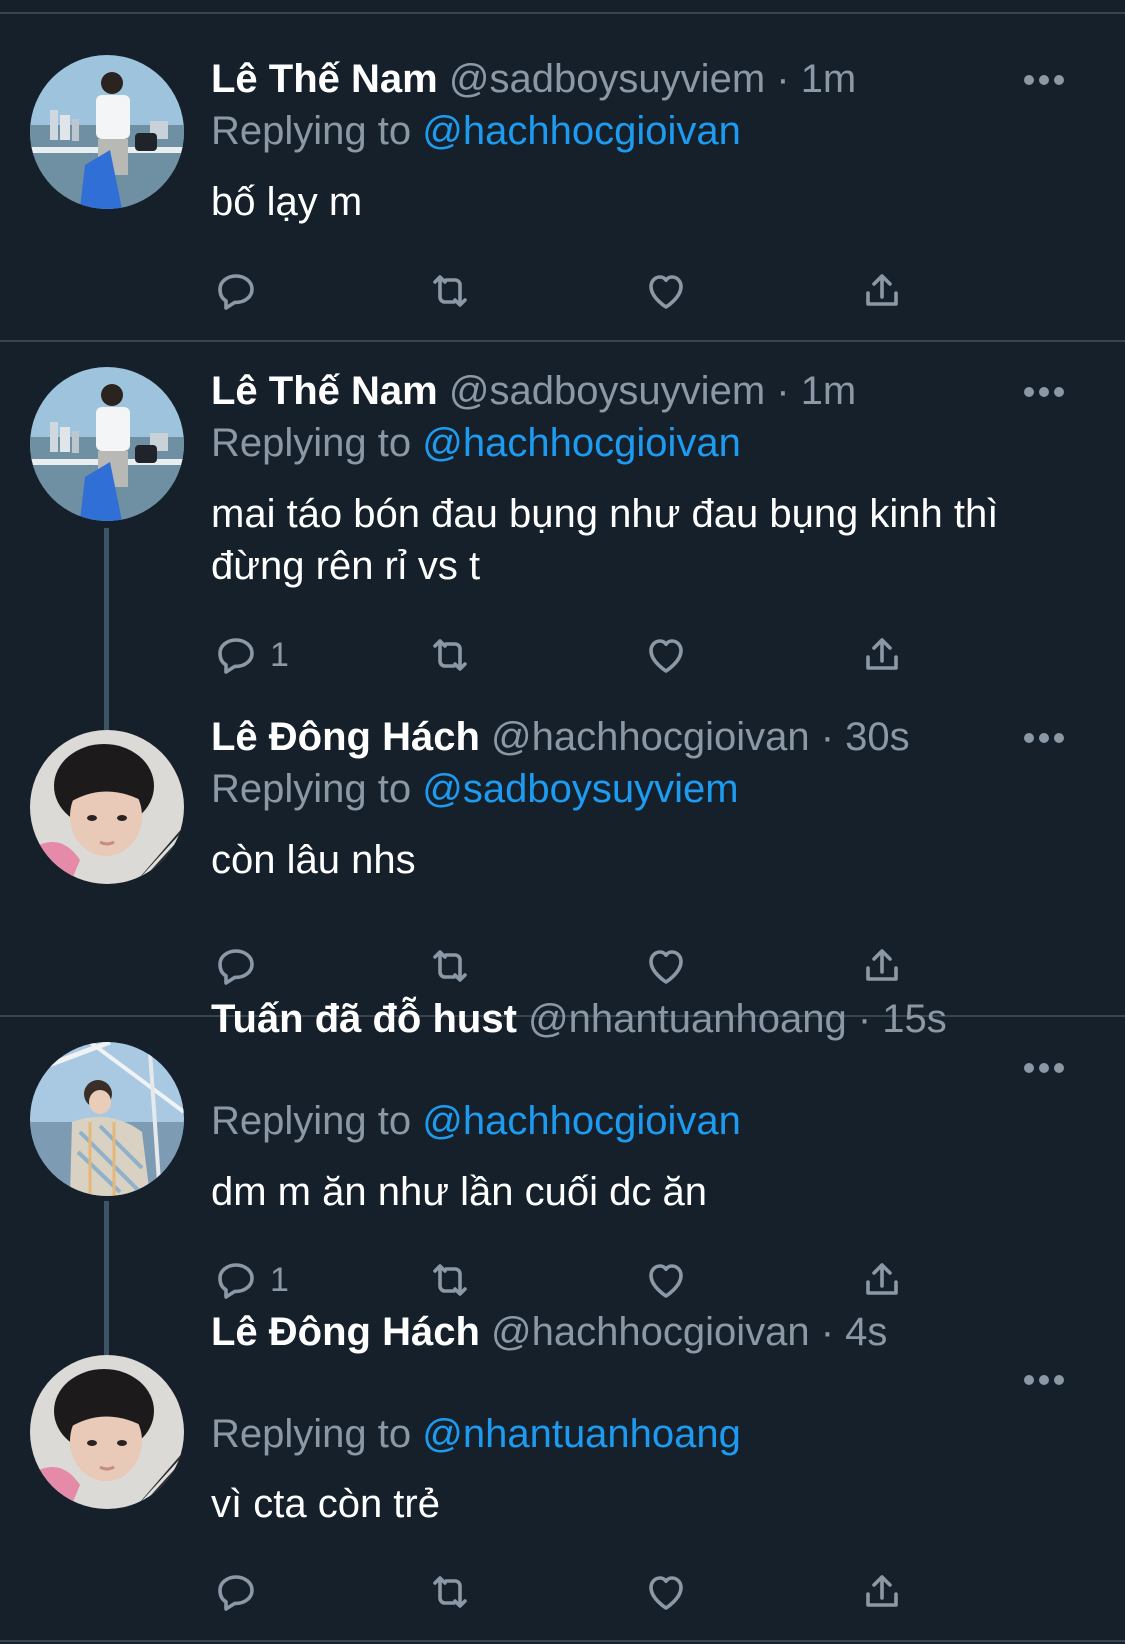 The image size is (1125, 1644). What do you see at coordinates (325, 1504) in the screenshot?
I see `tweet-text: vì cta còn trẻ` at bounding box center [325, 1504].